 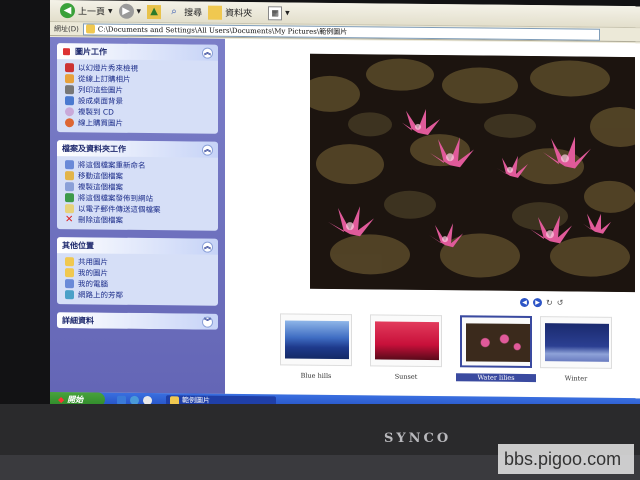 I want to click on thumbnail-water-lilies, so click(x=496, y=342).